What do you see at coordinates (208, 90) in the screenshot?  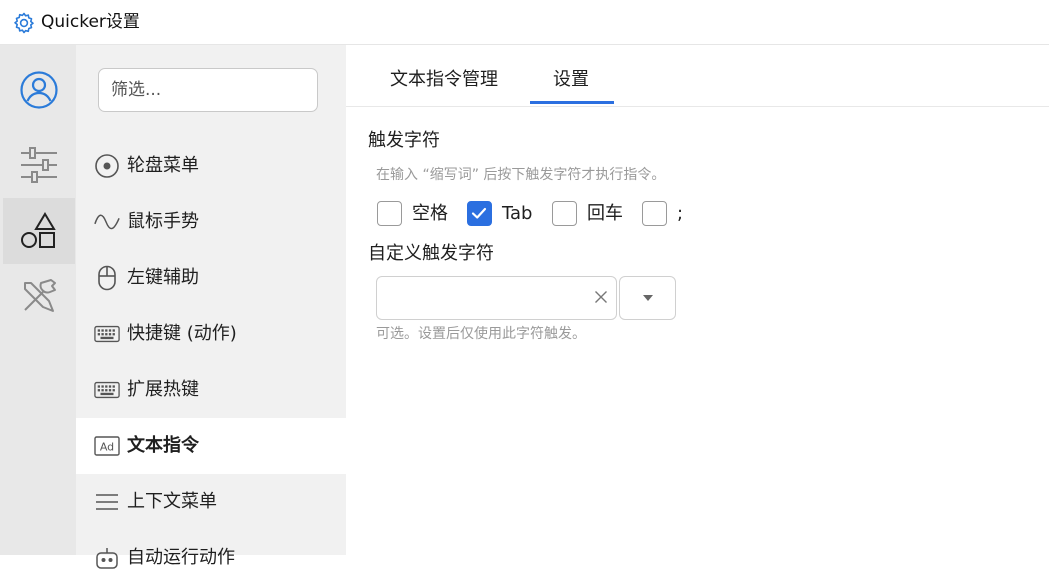 I see `filter-input` at bounding box center [208, 90].